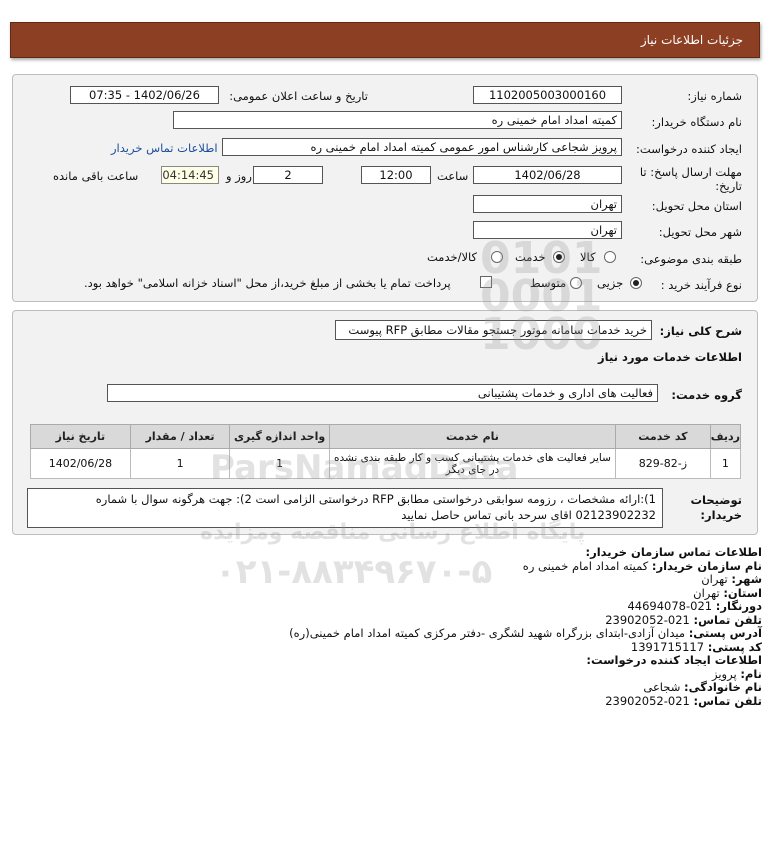 Image resolution: width=770 pixels, height=845 pixels. I want to click on province-label: استان محل تحویل:, so click(696, 206).